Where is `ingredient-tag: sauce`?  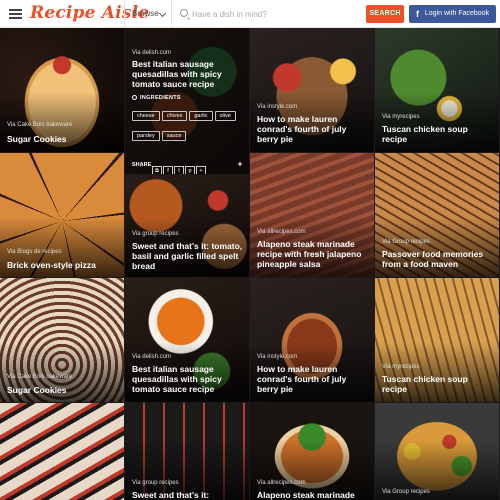 ingredient-tag: sauce is located at coordinates (174, 136).